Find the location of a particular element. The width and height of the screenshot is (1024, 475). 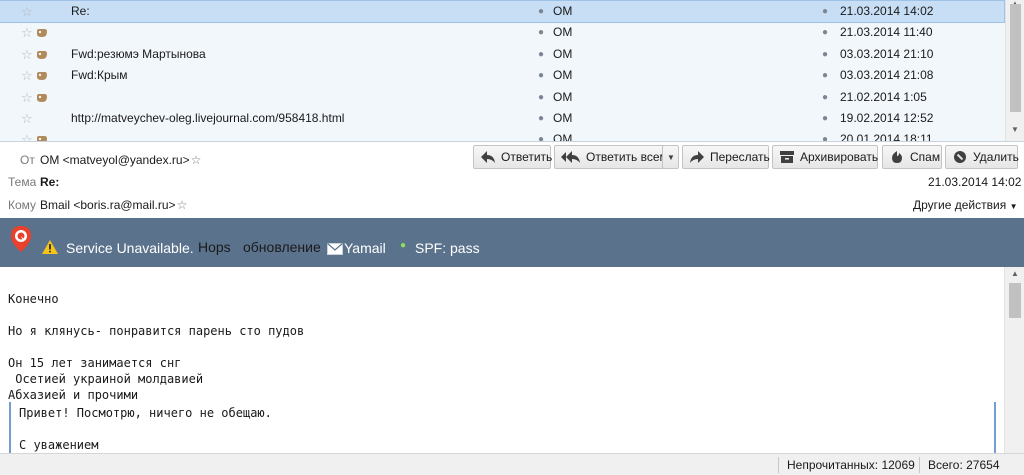

spam-button: Спам is located at coordinates (912, 157).